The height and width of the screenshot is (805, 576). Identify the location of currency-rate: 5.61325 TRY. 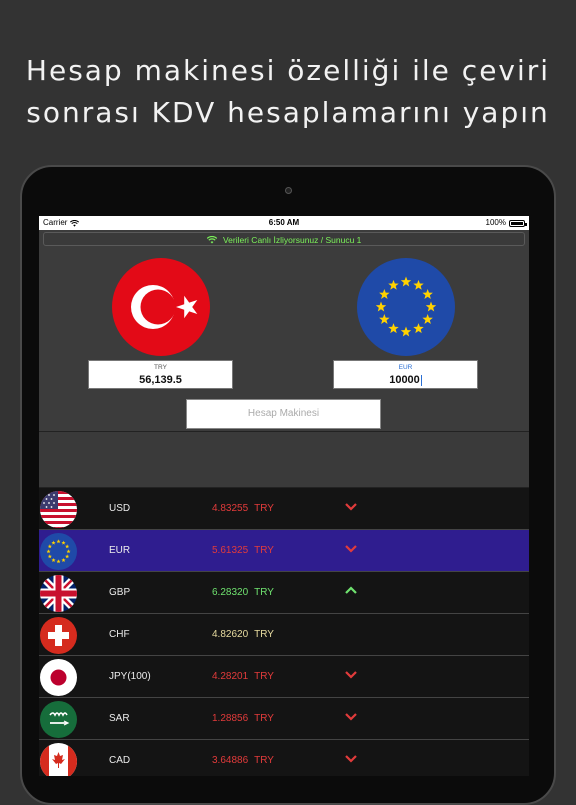
(243, 551).